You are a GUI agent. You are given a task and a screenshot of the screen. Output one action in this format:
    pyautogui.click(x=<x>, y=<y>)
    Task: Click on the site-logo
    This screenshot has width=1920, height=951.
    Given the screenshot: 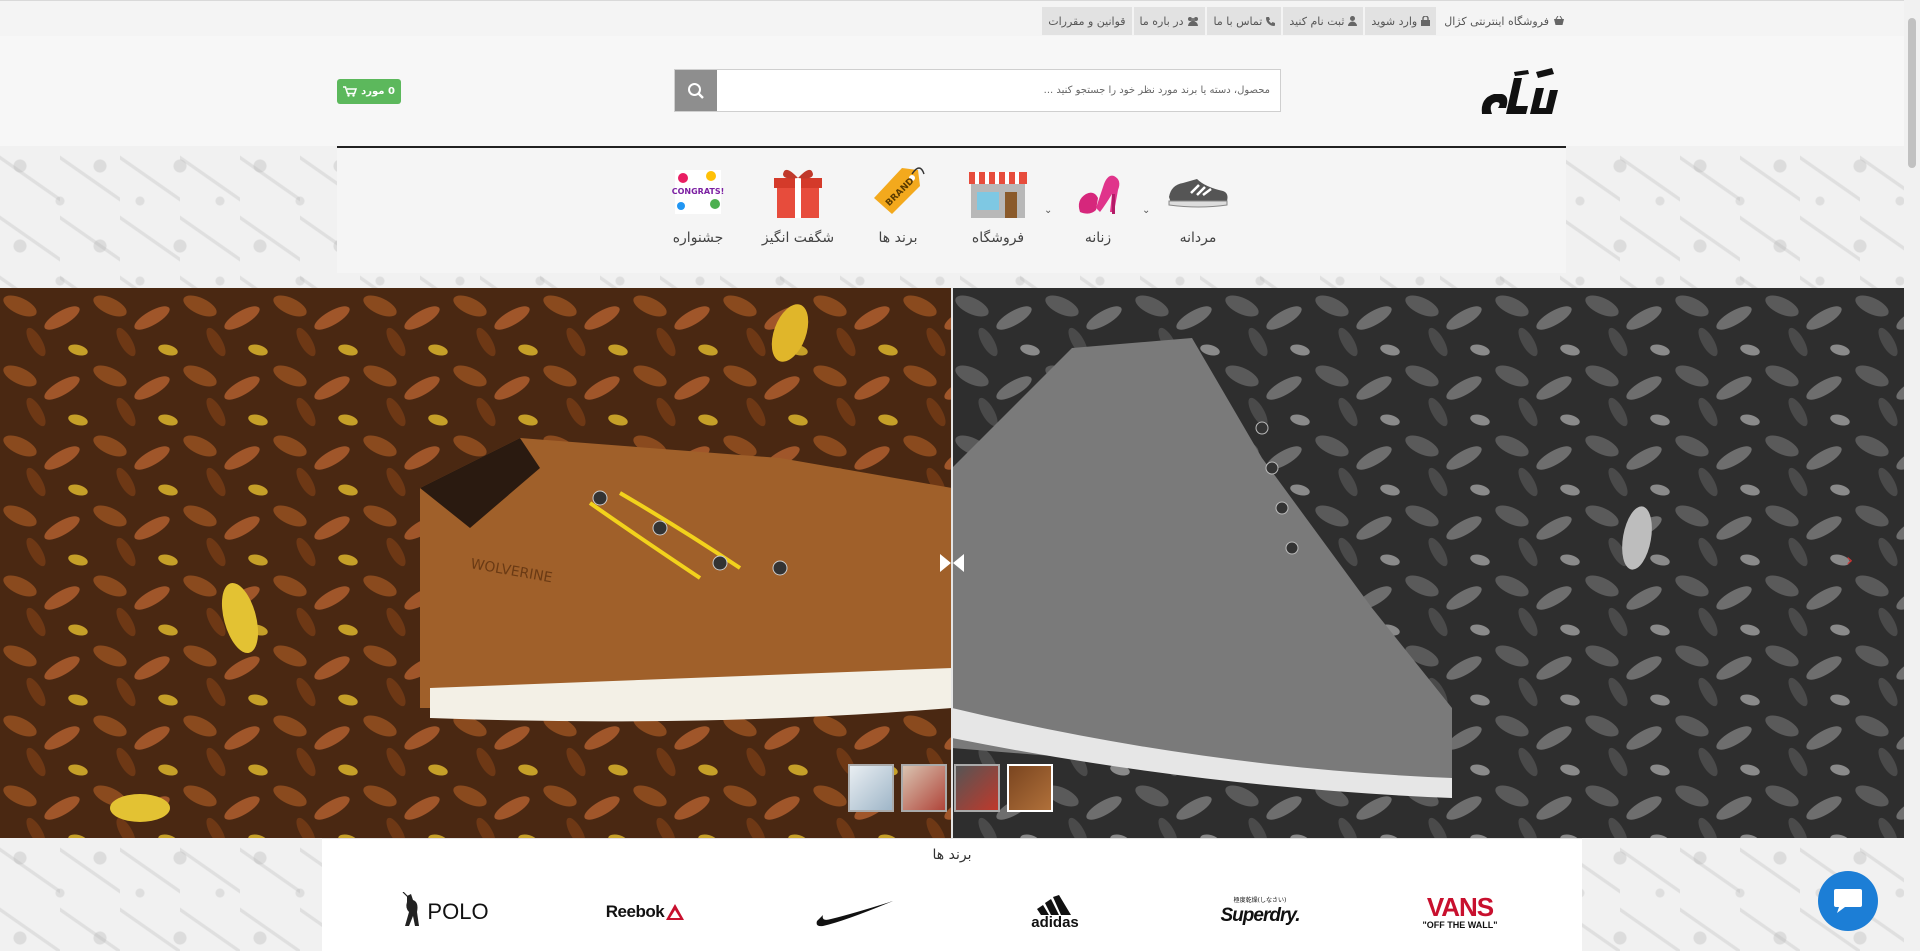 What is the action you would take?
    pyautogui.click(x=1521, y=92)
    